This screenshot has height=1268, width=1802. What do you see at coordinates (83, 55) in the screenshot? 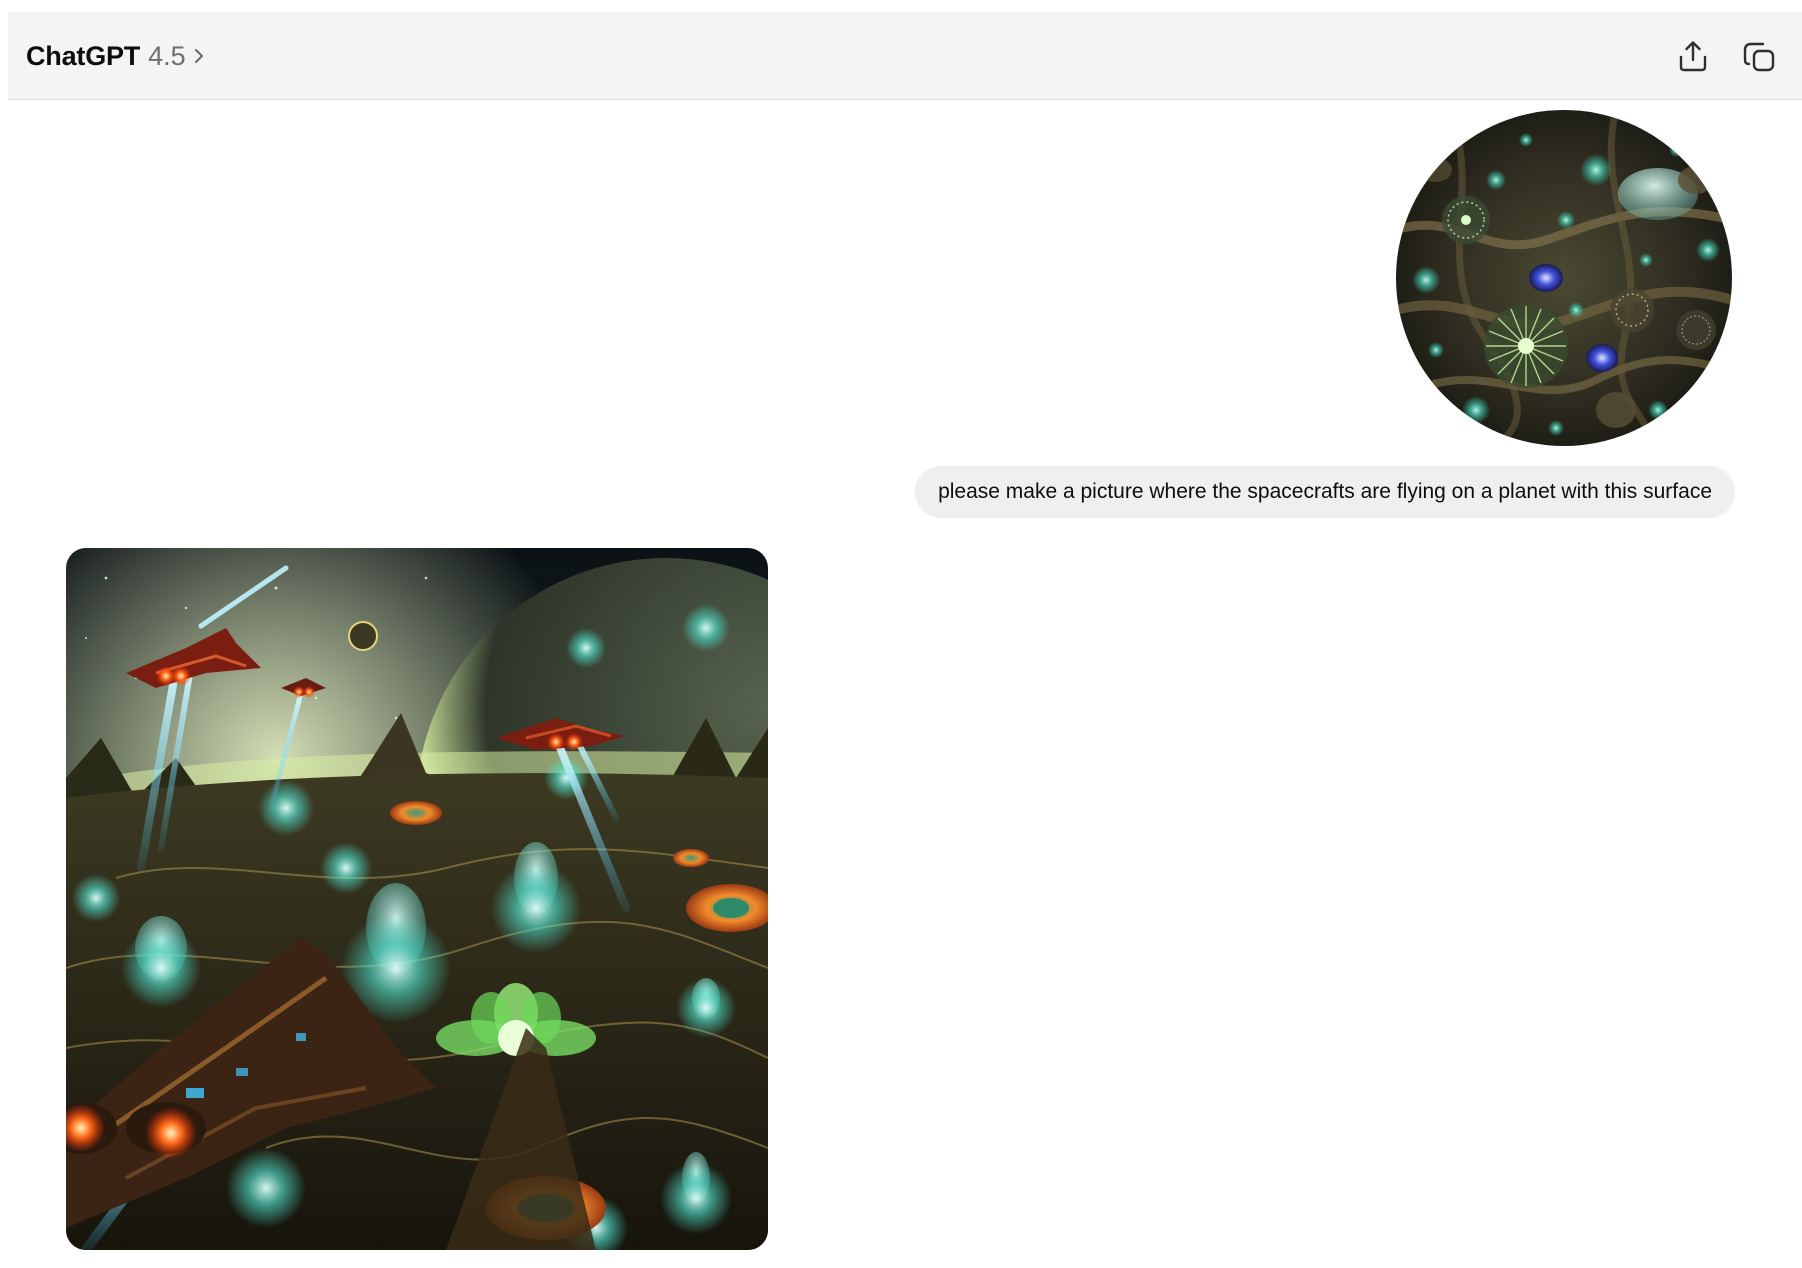
I see `app-name: ChatGPT` at bounding box center [83, 55].